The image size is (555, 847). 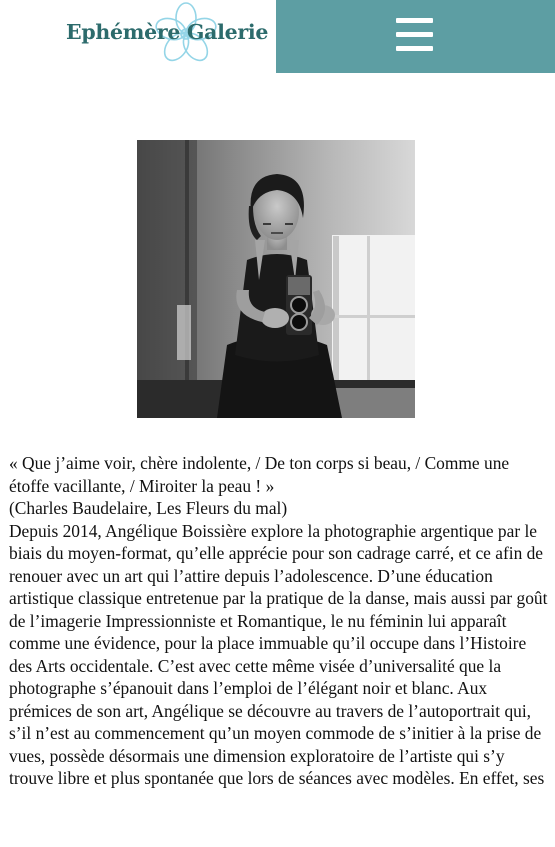 I want to click on menu-button, so click(x=415, y=36).